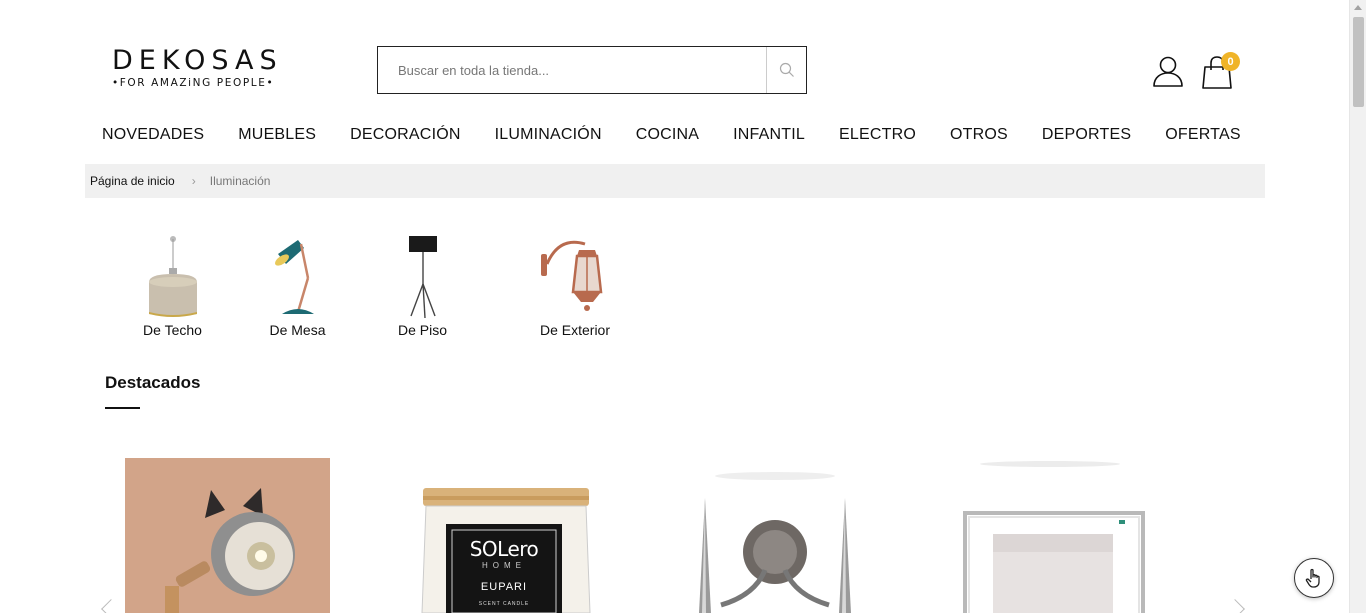 The width and height of the screenshot is (1366, 613). I want to click on site-logo: DEKOSAS •FOR AMAZiNG PEOPLE•, so click(202, 70).